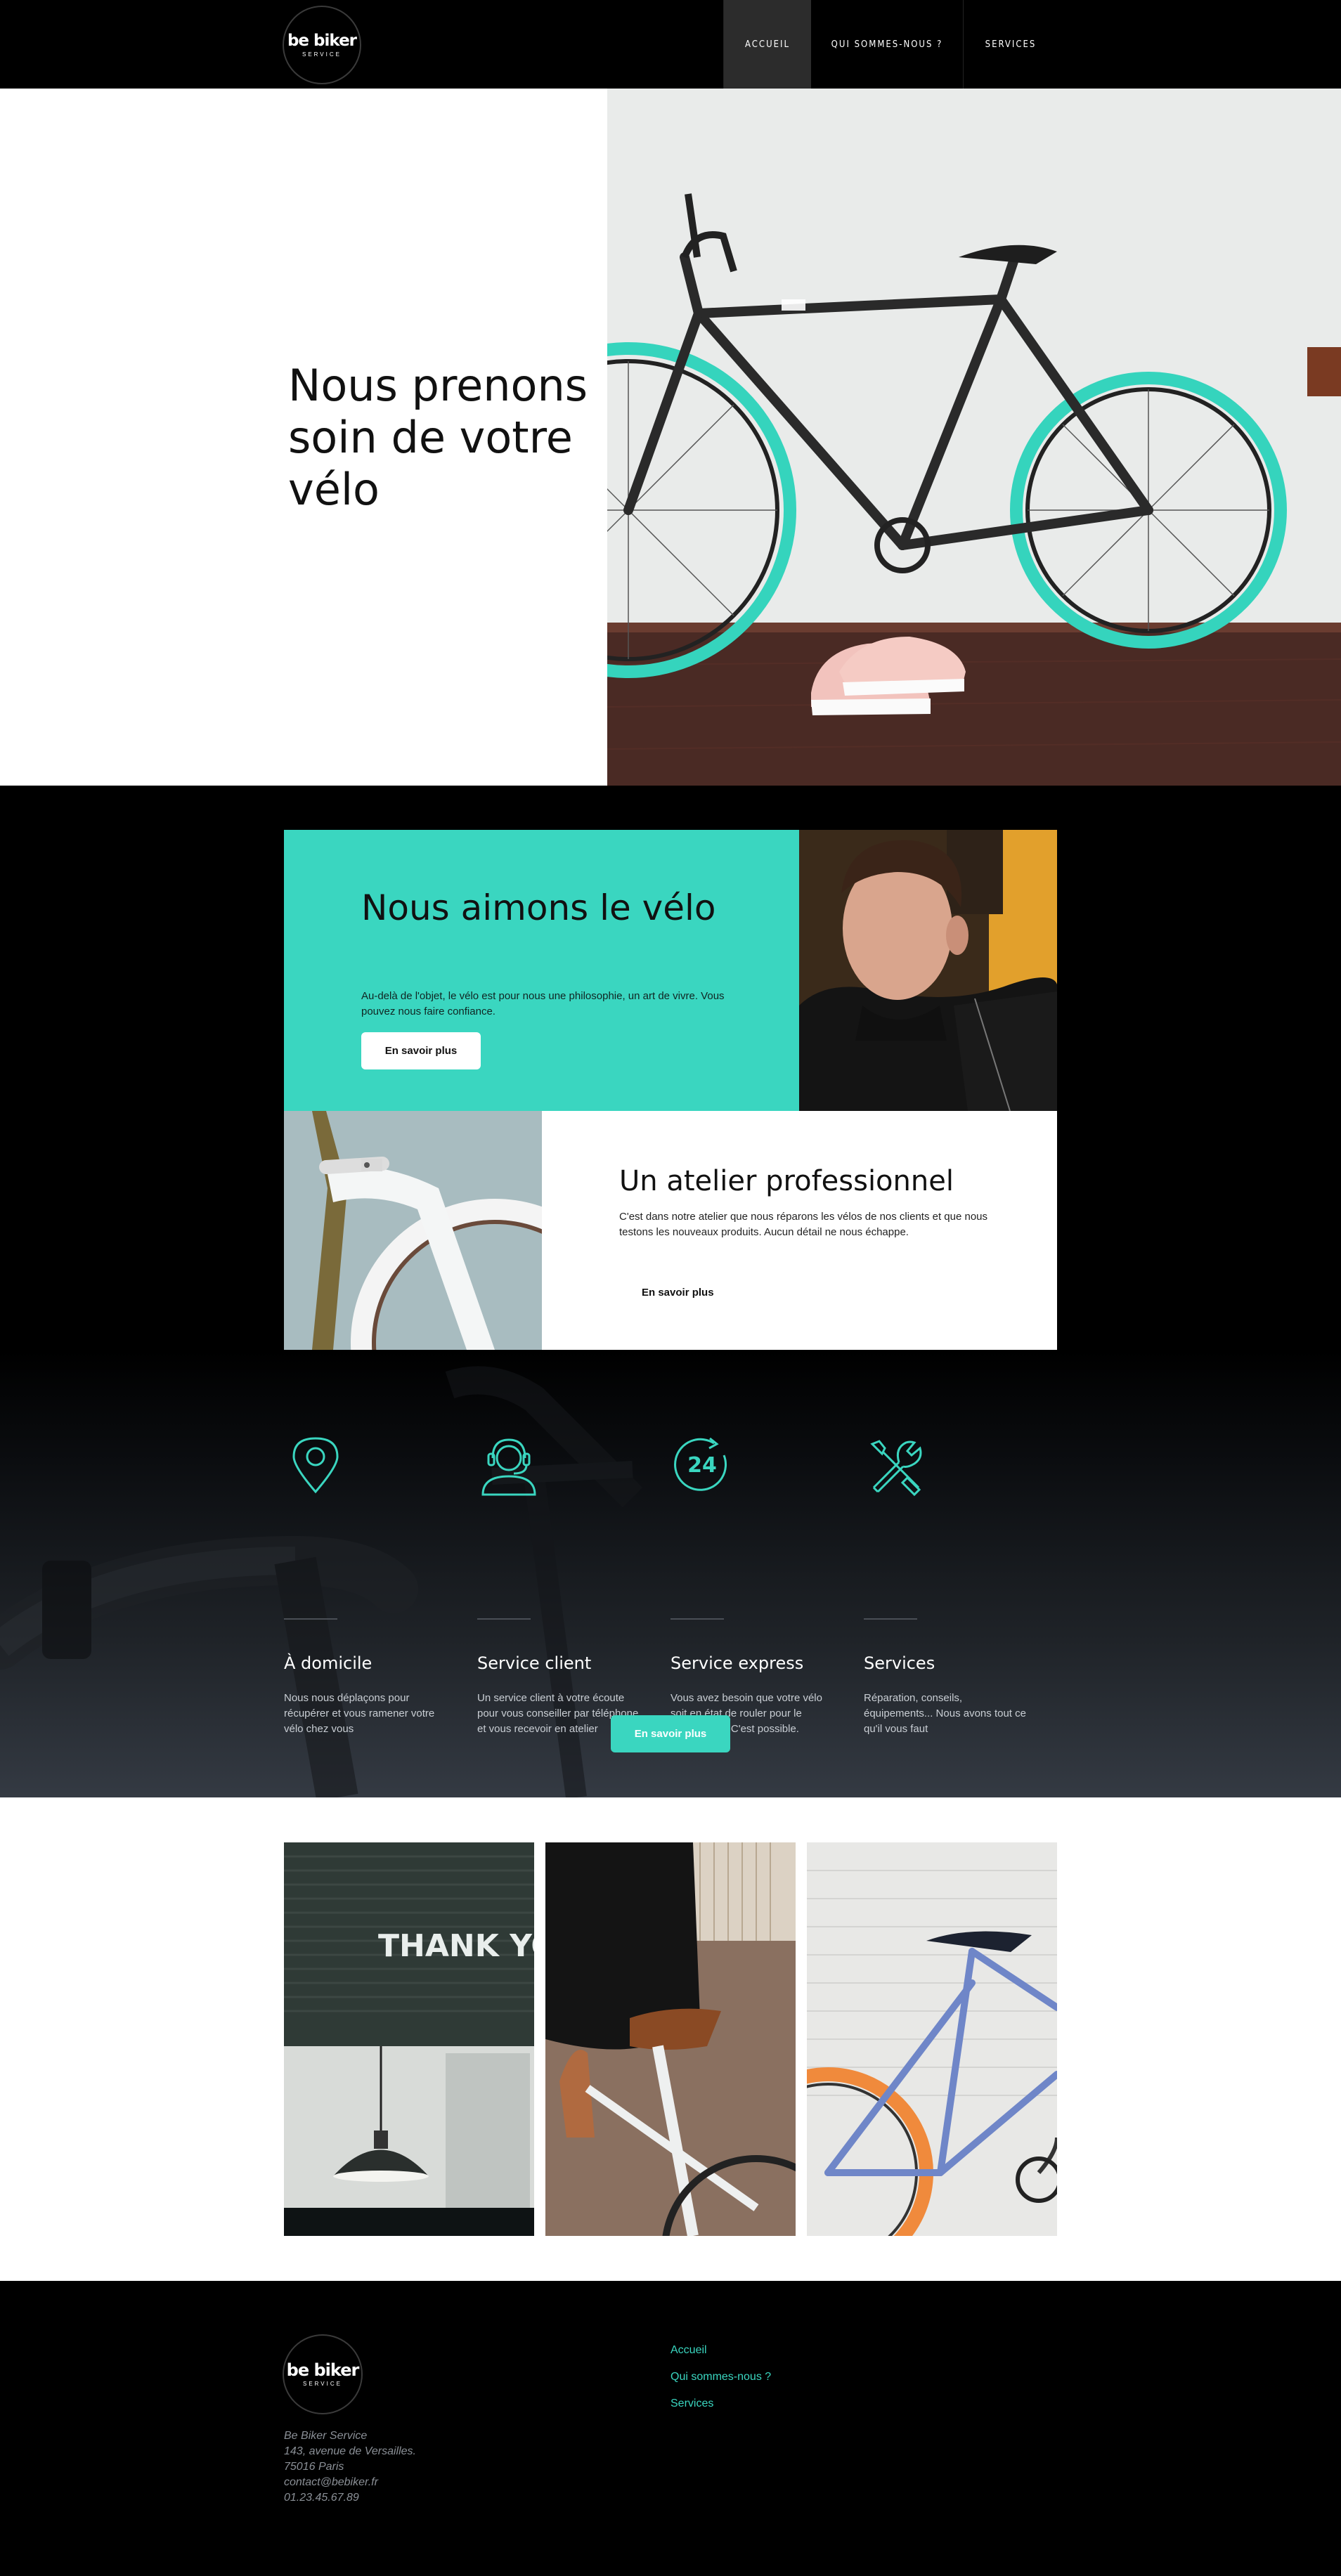  I want to click on nav-item-services: SERVICES, so click(1011, 44).